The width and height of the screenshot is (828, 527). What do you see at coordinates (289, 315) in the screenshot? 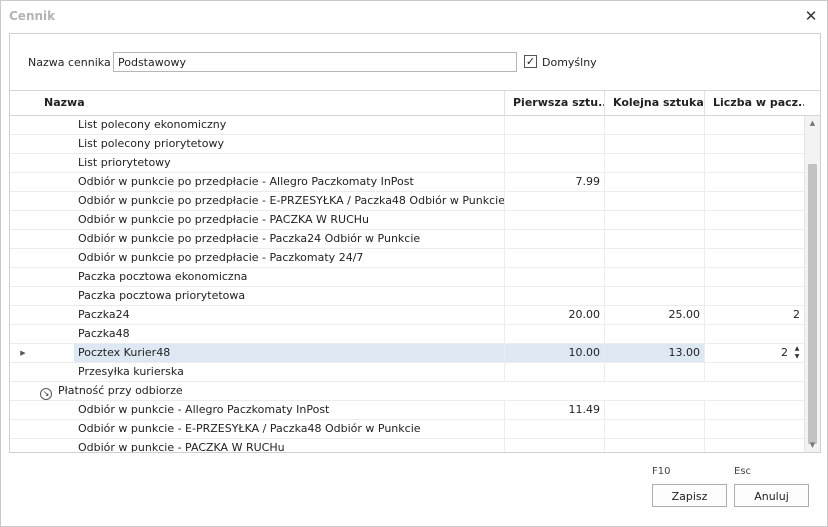
I see `cell-name: Paczka24` at bounding box center [289, 315].